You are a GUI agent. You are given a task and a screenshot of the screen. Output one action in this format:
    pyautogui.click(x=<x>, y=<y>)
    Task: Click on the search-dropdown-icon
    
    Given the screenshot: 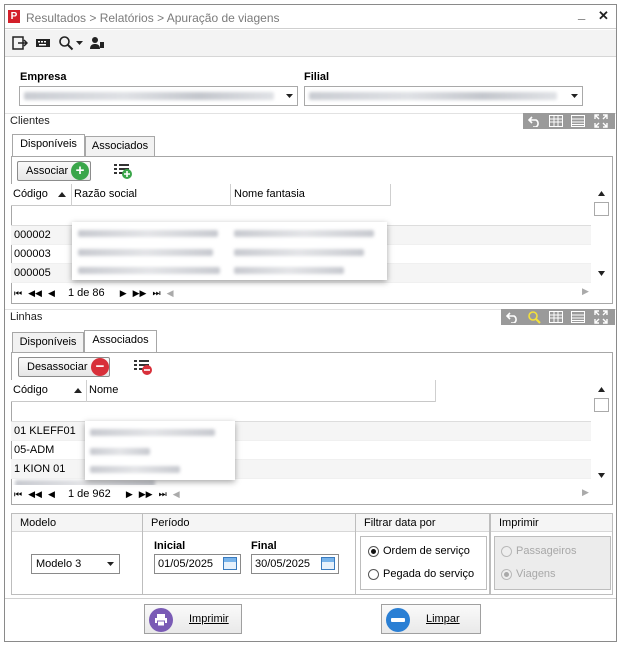 What is the action you would take?
    pyautogui.click(x=79, y=43)
    